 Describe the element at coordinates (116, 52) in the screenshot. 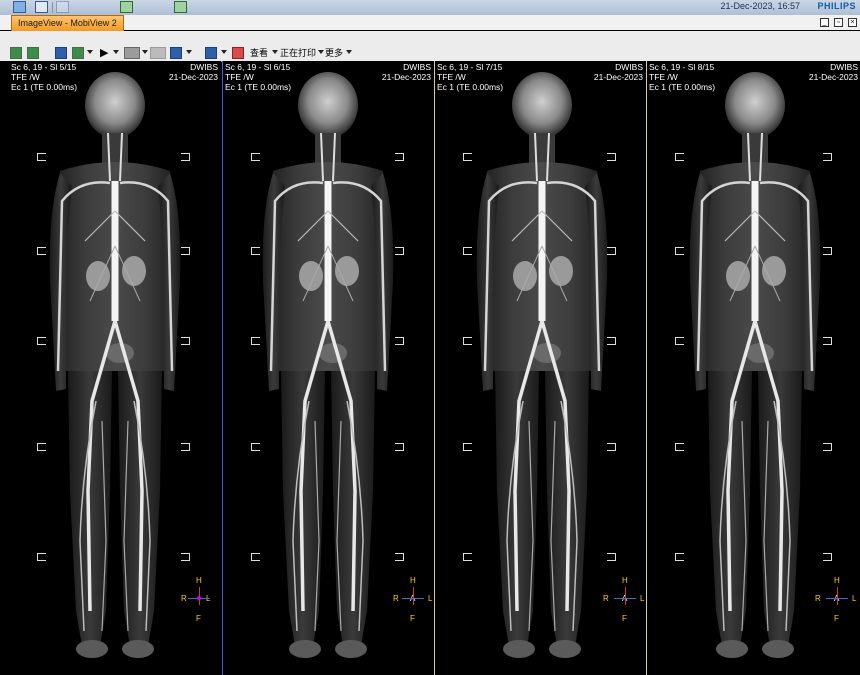

I see `play-dropdown-icon` at that location.